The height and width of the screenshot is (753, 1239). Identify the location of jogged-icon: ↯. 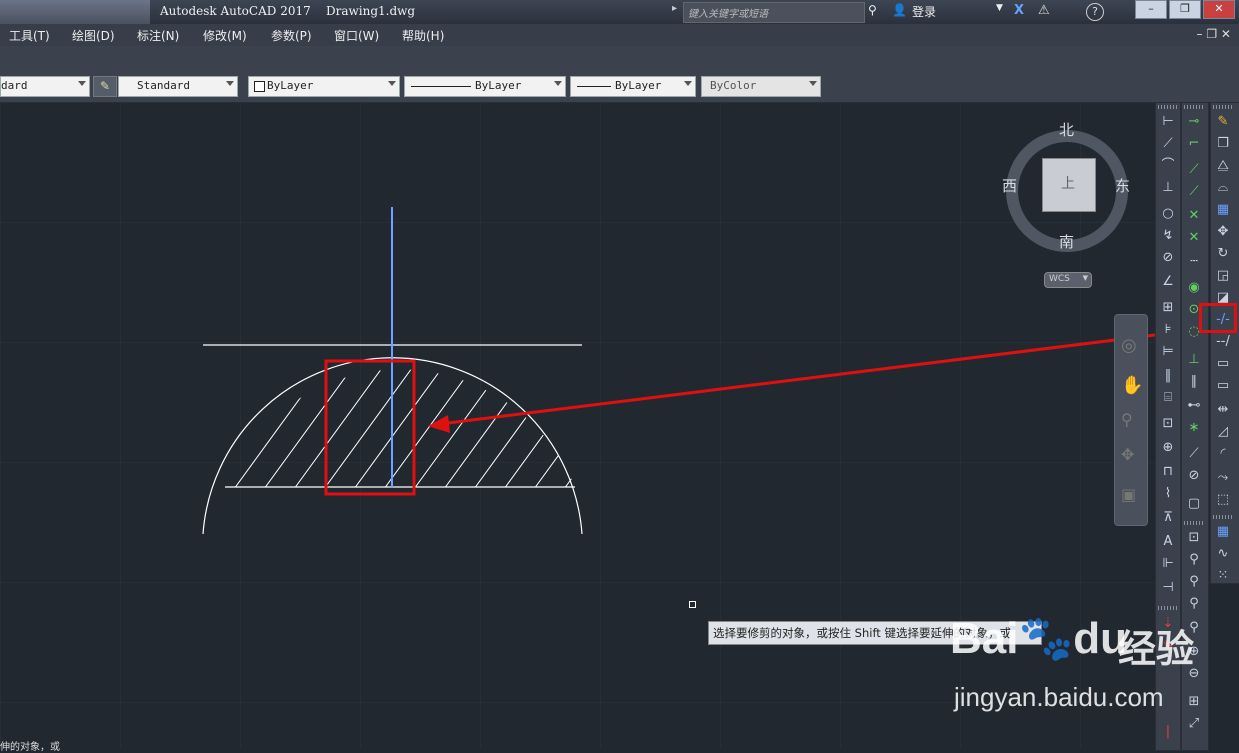
(1168, 236).